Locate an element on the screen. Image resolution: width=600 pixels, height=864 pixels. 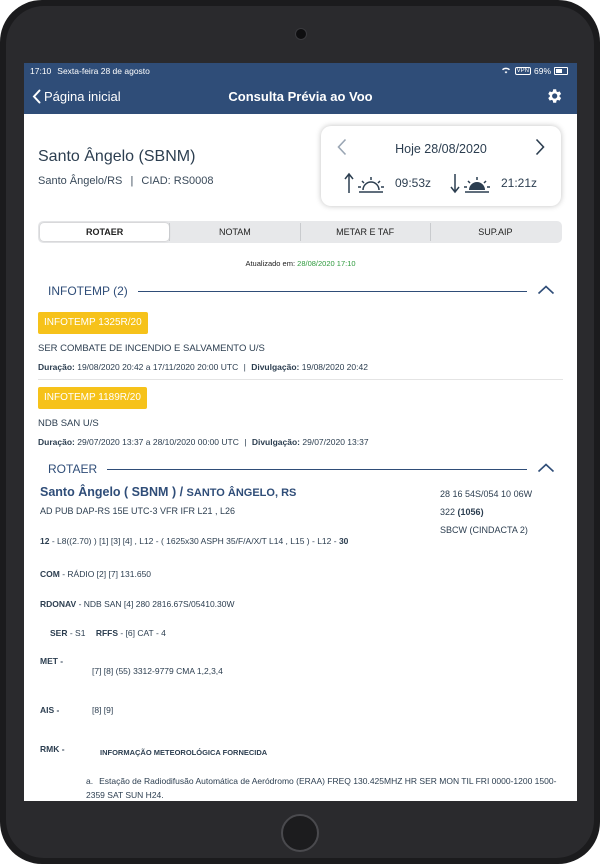
tab-sup-aip: SUP.AIP is located at coordinates (494, 232).